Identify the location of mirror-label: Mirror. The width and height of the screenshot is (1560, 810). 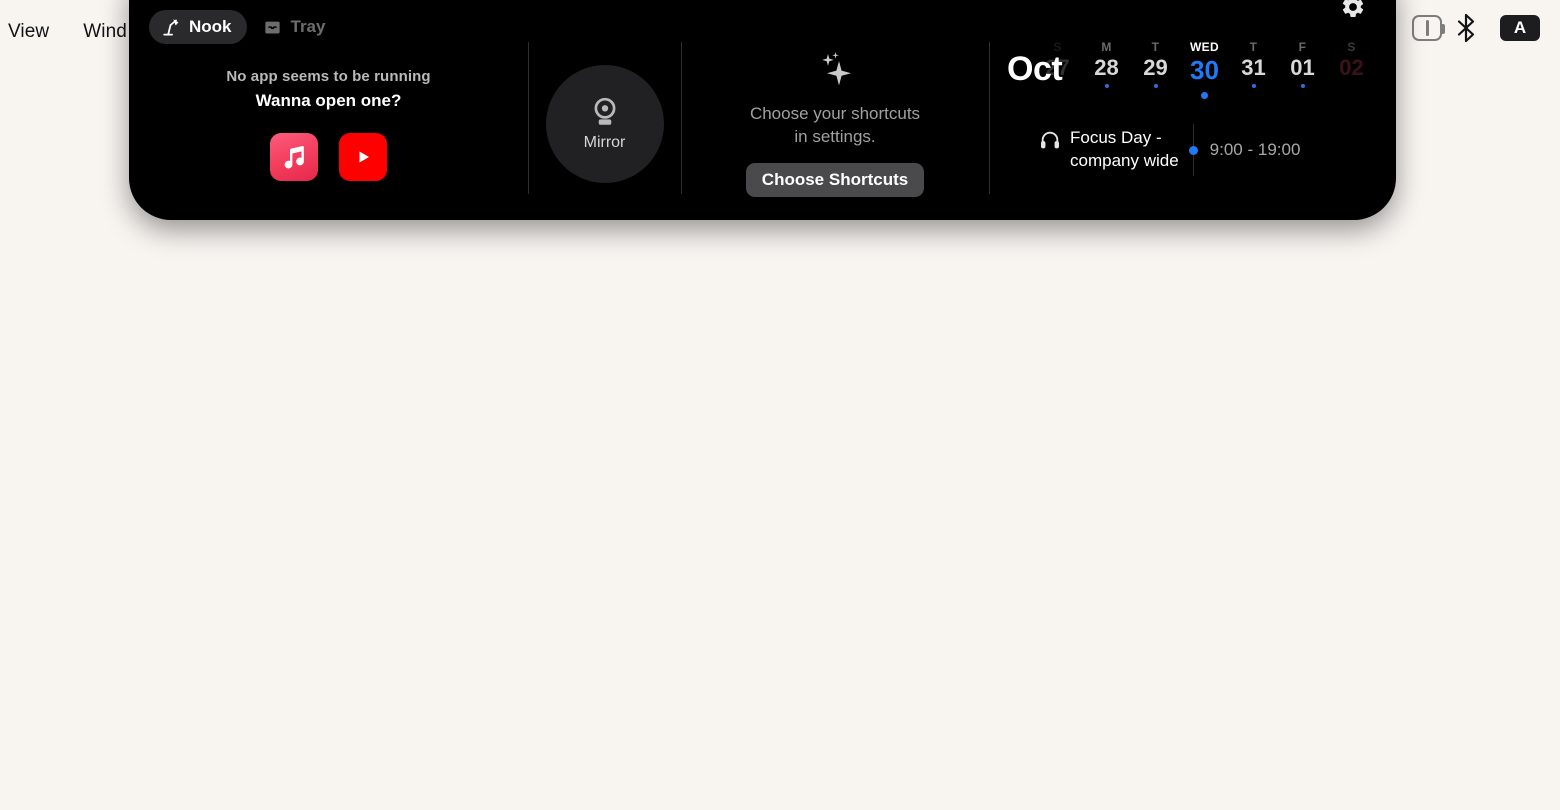
(604, 142).